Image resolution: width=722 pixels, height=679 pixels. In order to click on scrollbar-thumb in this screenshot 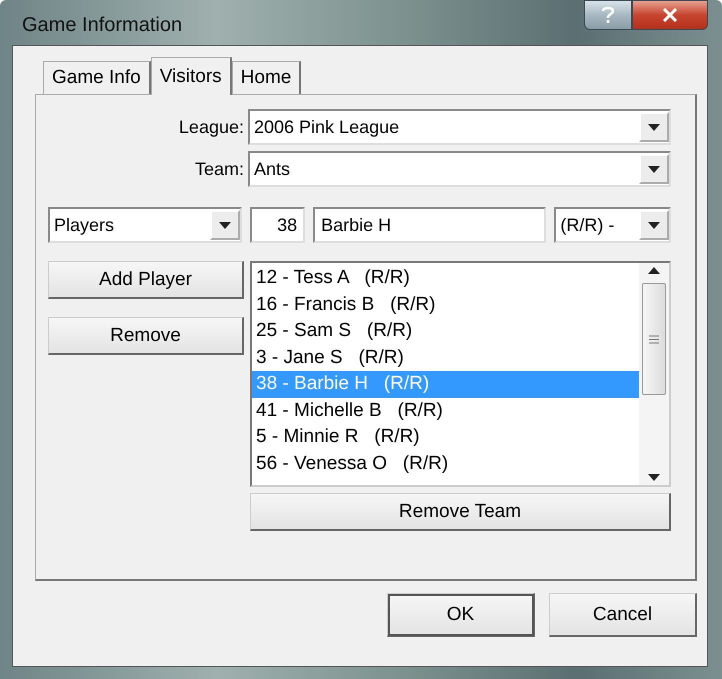, I will do `click(654, 339)`.